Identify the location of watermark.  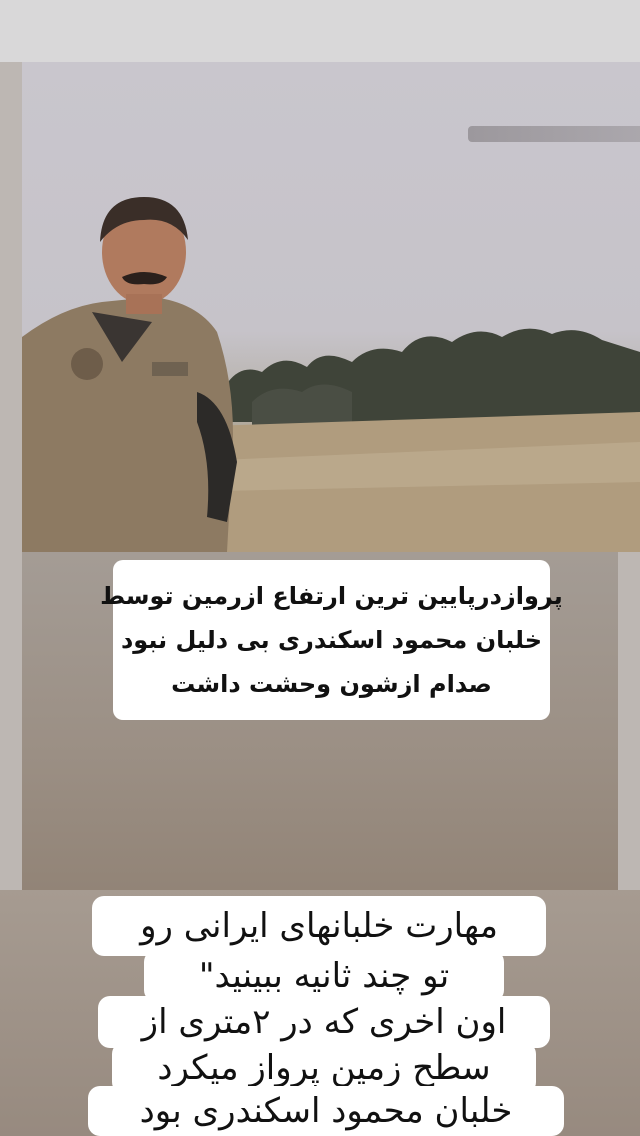
(554, 134).